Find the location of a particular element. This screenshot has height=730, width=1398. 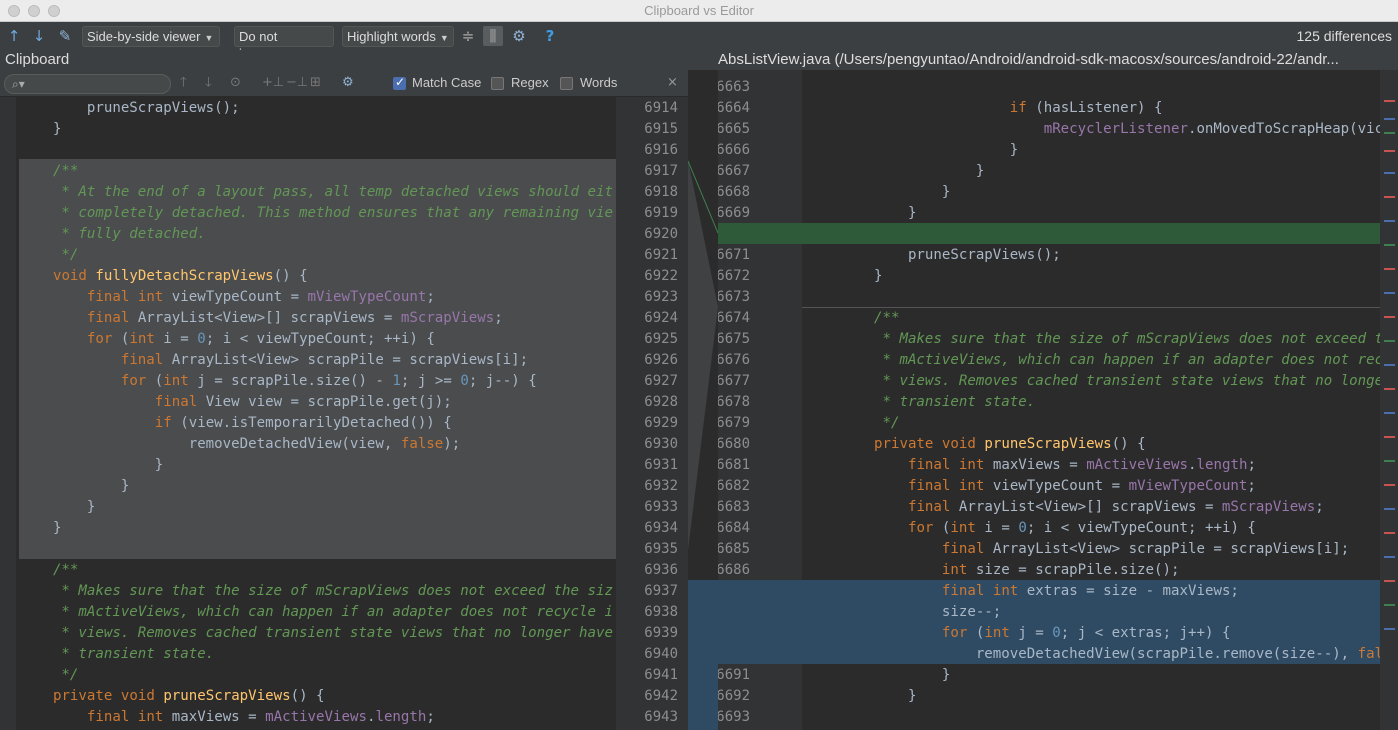

code-line: pruneScrapViews(); is located at coordinates (967, 255).